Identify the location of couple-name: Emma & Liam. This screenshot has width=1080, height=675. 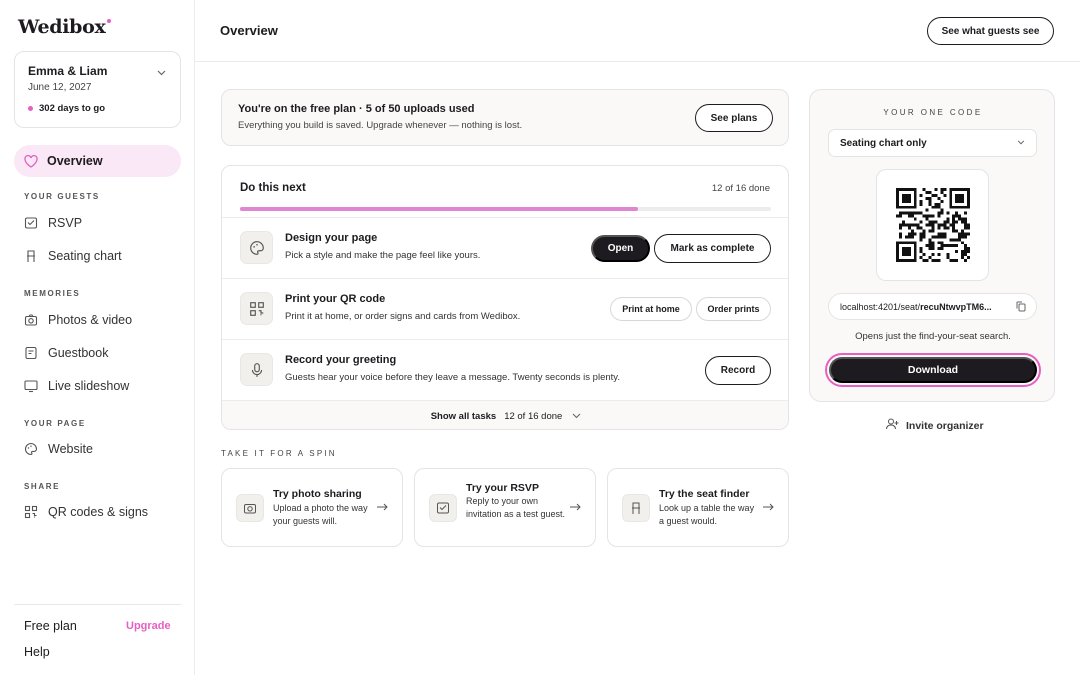
(68, 71).